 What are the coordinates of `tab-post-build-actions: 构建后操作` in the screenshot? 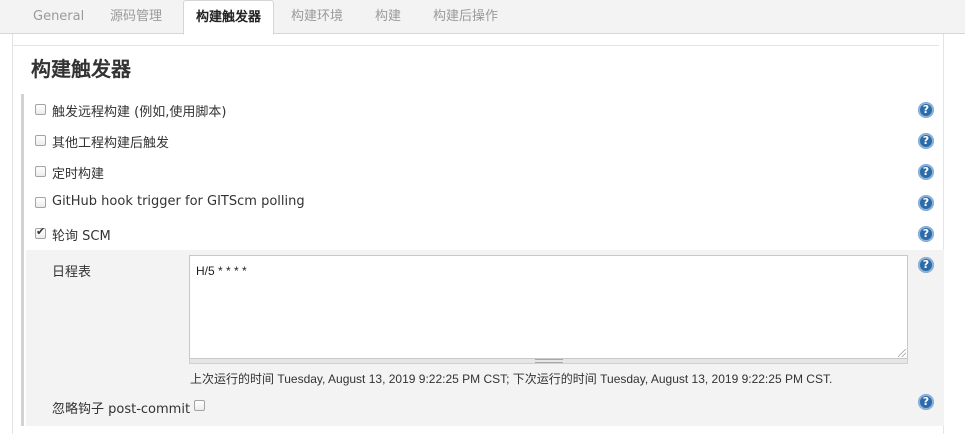 It's located at (465, 17).